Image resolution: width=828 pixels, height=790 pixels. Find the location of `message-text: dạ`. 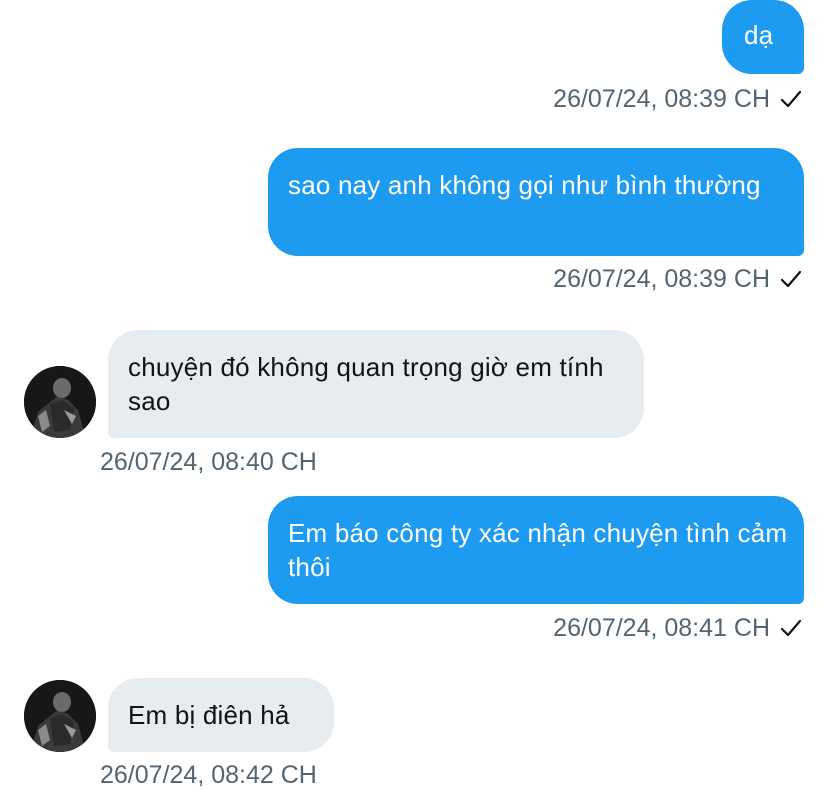

message-text: dạ is located at coordinates (759, 35).